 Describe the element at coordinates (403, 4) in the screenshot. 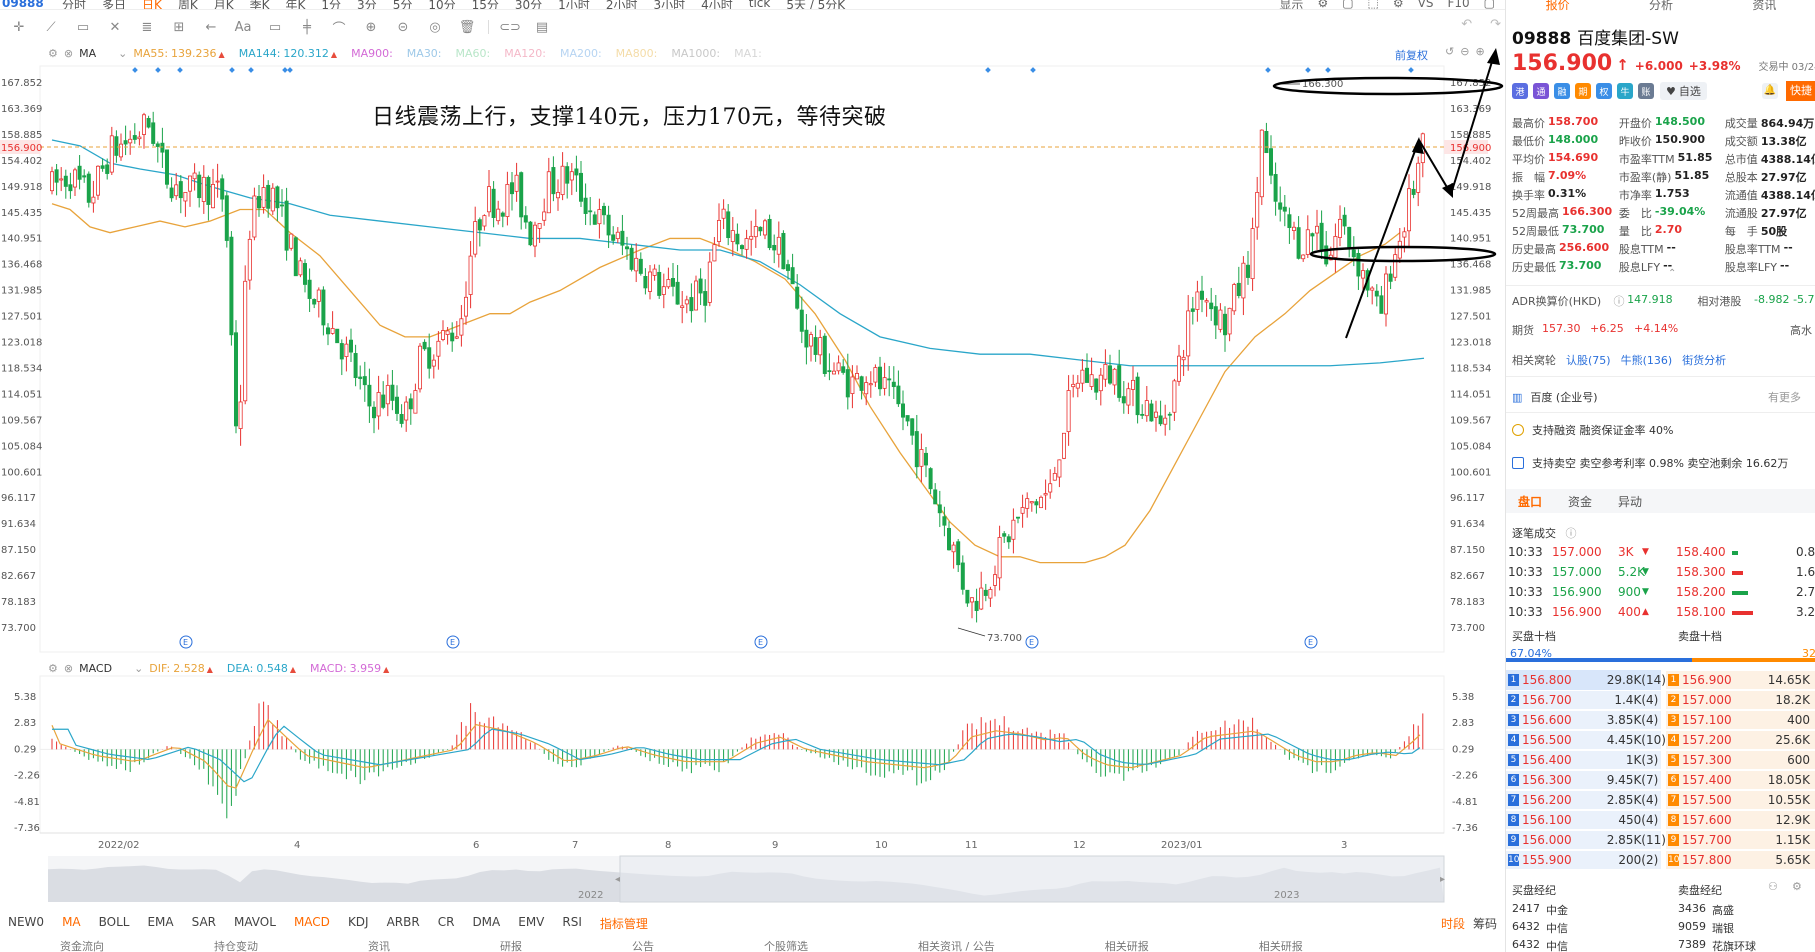

I see `period-tab: 5分` at that location.